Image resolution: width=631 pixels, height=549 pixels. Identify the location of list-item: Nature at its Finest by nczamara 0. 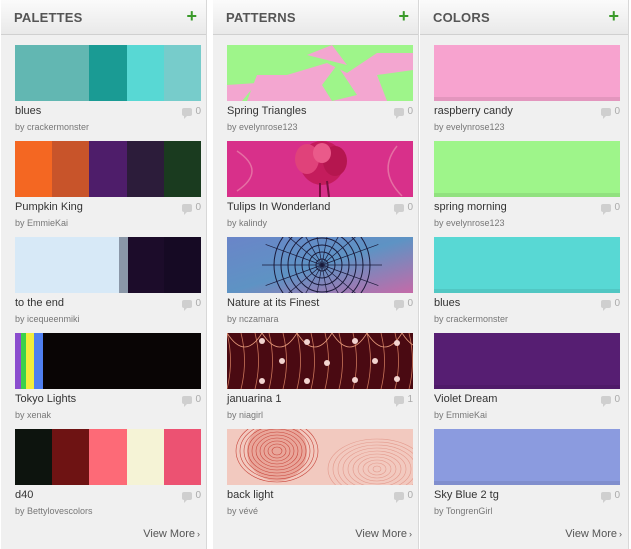
(320, 283).